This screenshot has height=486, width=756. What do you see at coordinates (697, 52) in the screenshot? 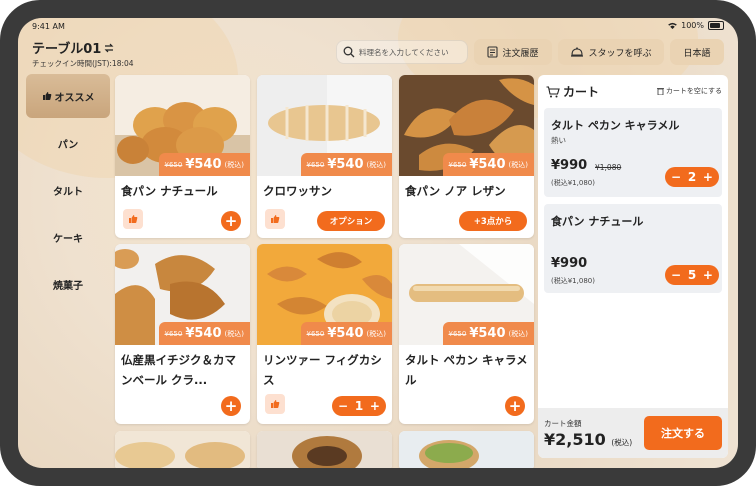
I see `language-button: 日本語` at bounding box center [697, 52].